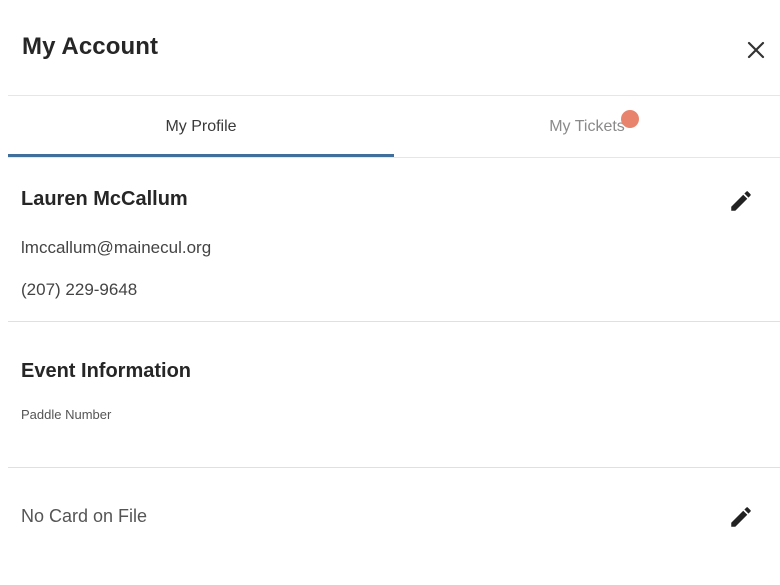 This screenshot has width=780, height=585. What do you see at coordinates (629, 119) in the screenshot?
I see `notification-dot` at bounding box center [629, 119].